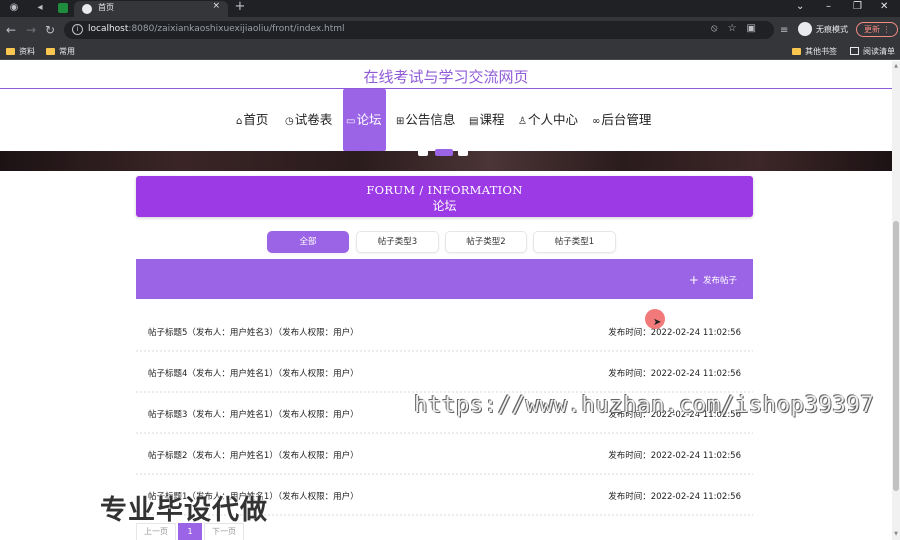  Describe the element at coordinates (425, 120) in the screenshot. I see `nav-item-notices: ⊞公告信息` at that location.